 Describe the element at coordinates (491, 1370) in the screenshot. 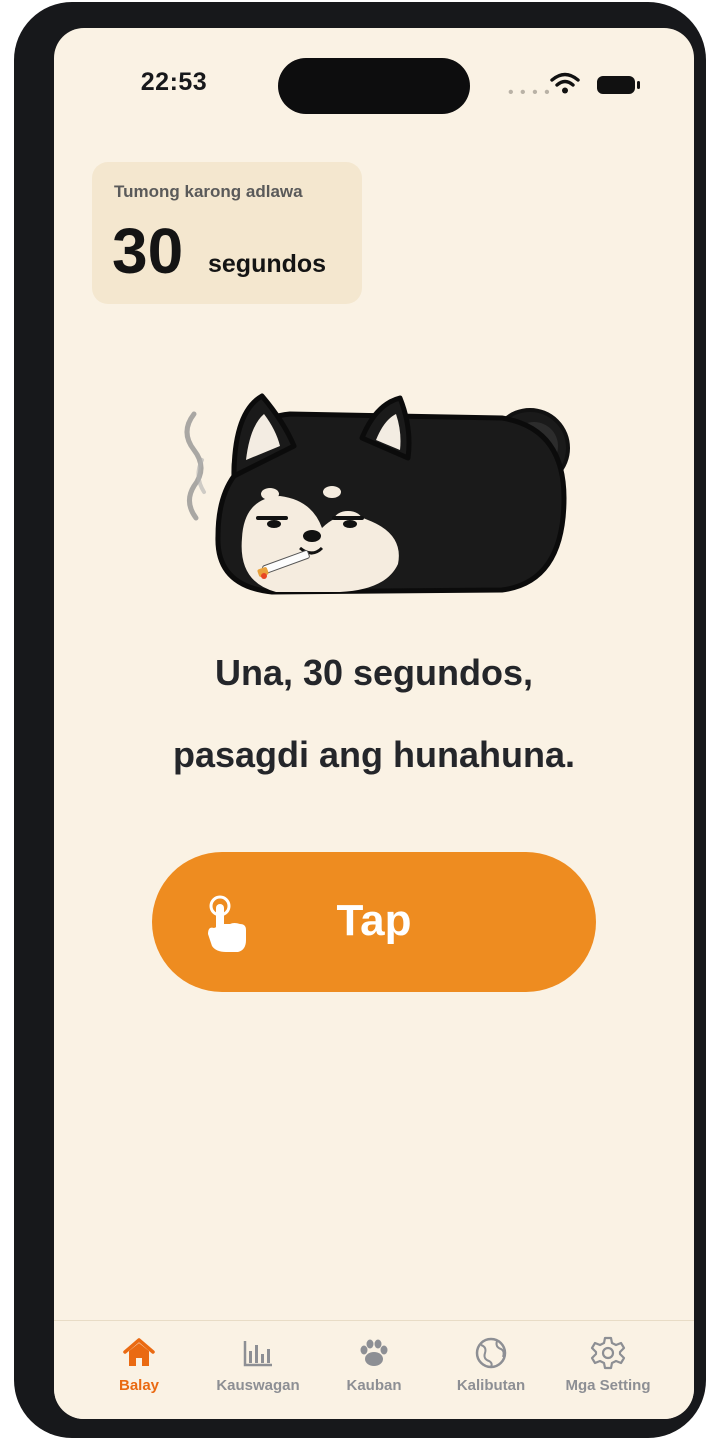

I see `tab-kalibutan: Kalibutan` at that location.